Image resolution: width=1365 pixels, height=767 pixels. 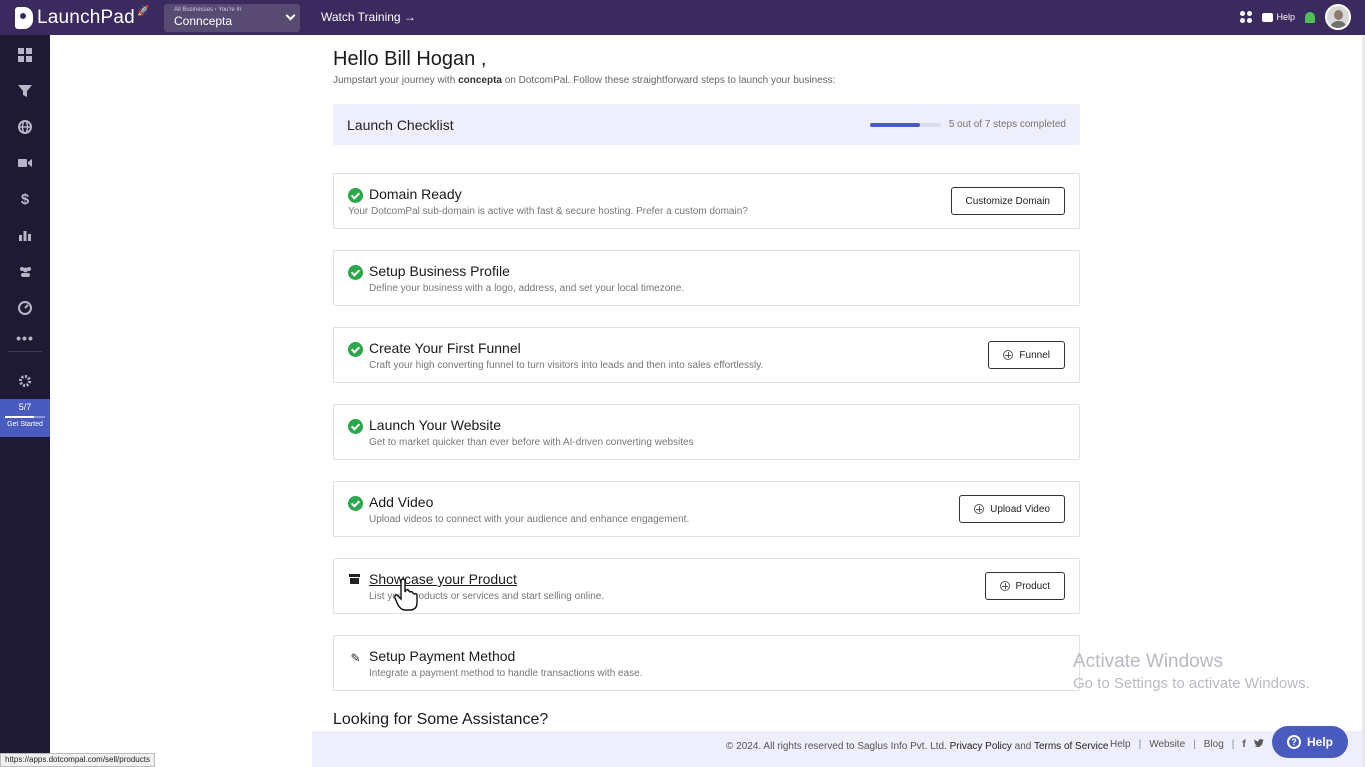 What do you see at coordinates (25, 199) in the screenshot?
I see `dollar-icon: $` at bounding box center [25, 199].